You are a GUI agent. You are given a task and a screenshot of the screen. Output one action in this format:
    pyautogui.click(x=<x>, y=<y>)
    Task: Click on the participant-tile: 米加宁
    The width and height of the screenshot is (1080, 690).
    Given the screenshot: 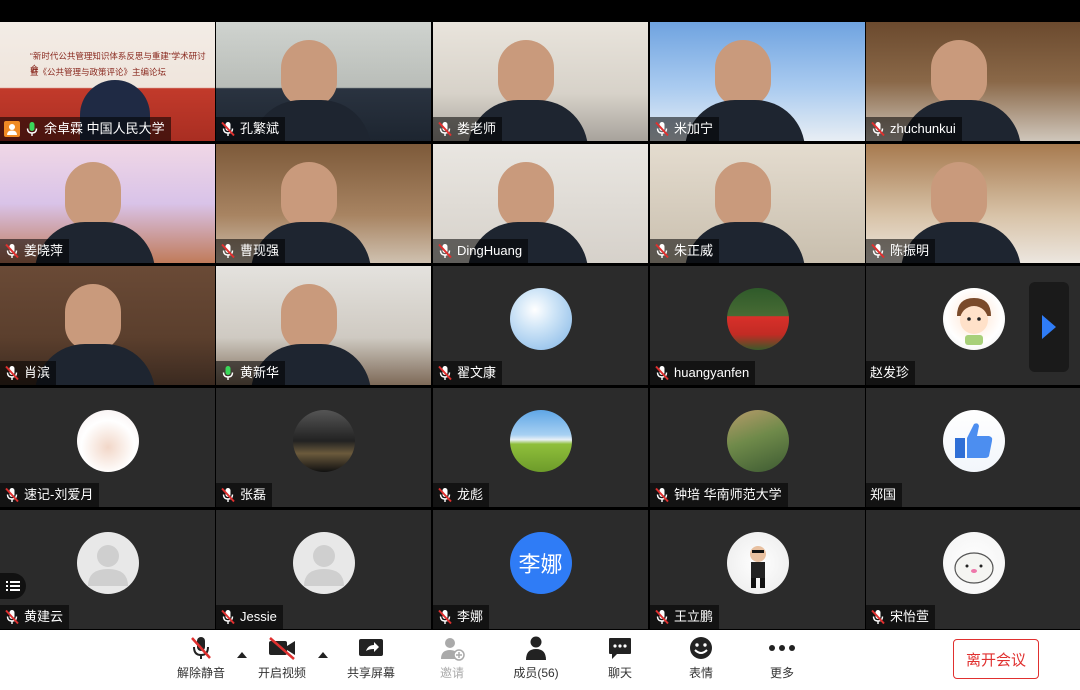 What is the action you would take?
    pyautogui.click(x=757, y=81)
    